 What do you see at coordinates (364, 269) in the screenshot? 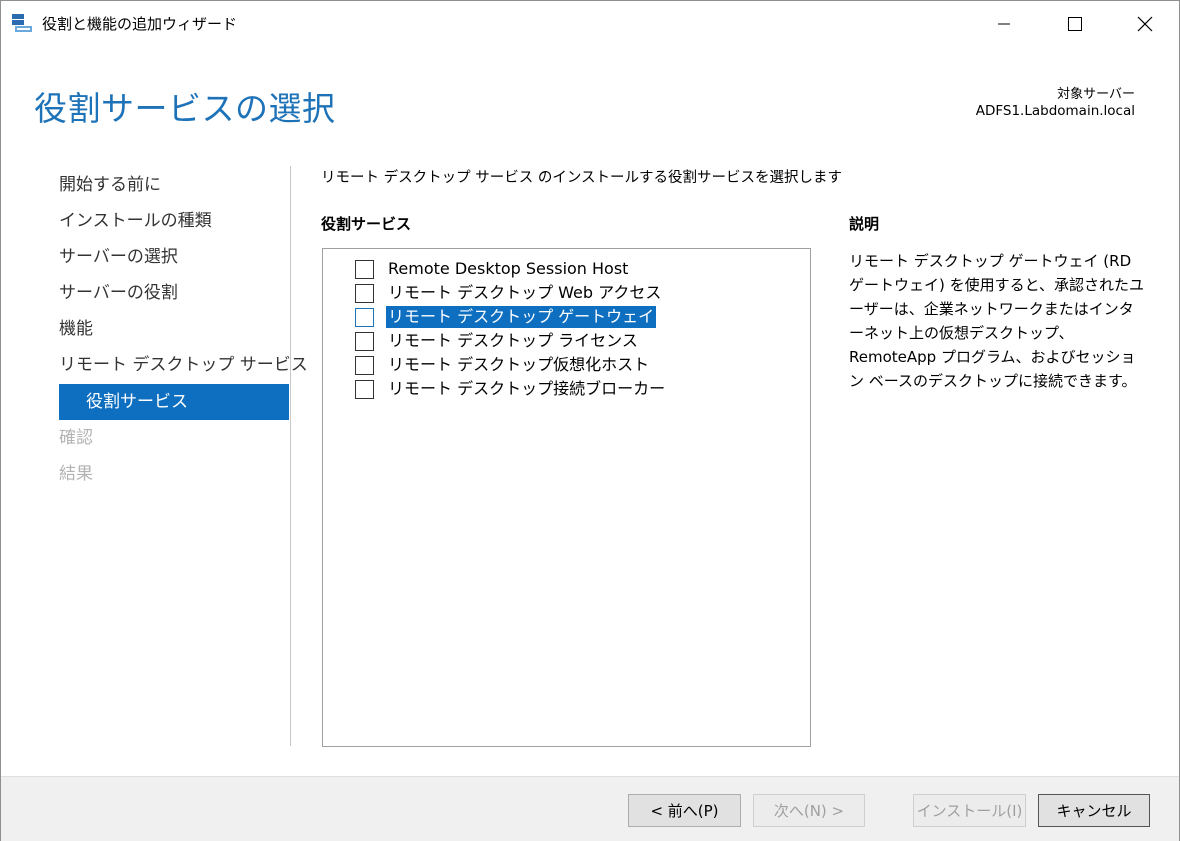
I see `role-checkbox-session-host` at bounding box center [364, 269].